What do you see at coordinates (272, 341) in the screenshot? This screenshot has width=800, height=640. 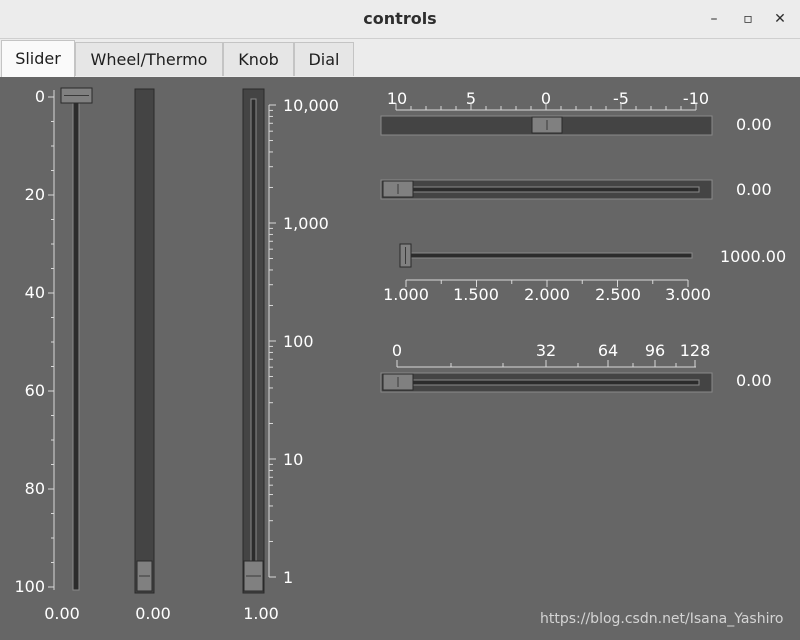 I see `vertical-slider-log-ticks` at bounding box center [272, 341].